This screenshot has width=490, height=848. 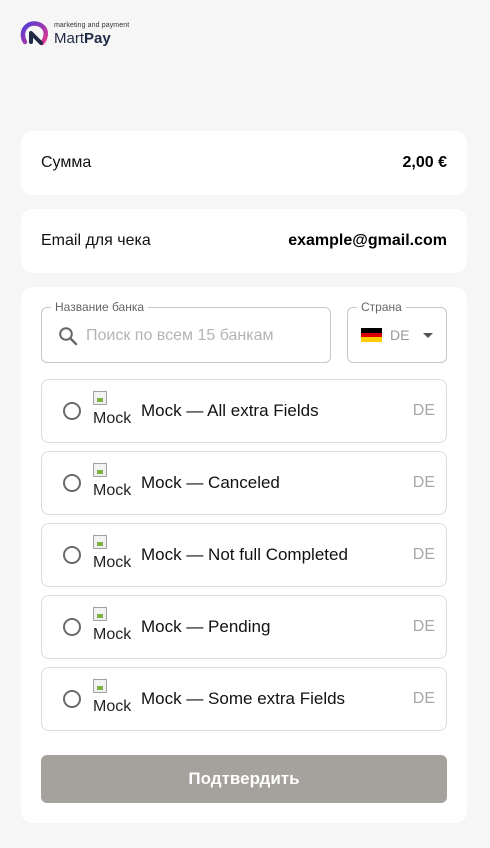 I want to click on bank-name: Mock — Pending, so click(x=206, y=626).